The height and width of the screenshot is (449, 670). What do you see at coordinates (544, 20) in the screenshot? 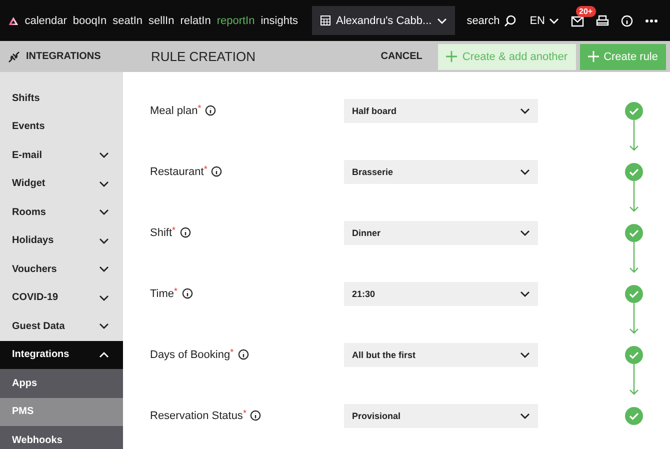
I see `language-dropdown: EN` at bounding box center [544, 20].